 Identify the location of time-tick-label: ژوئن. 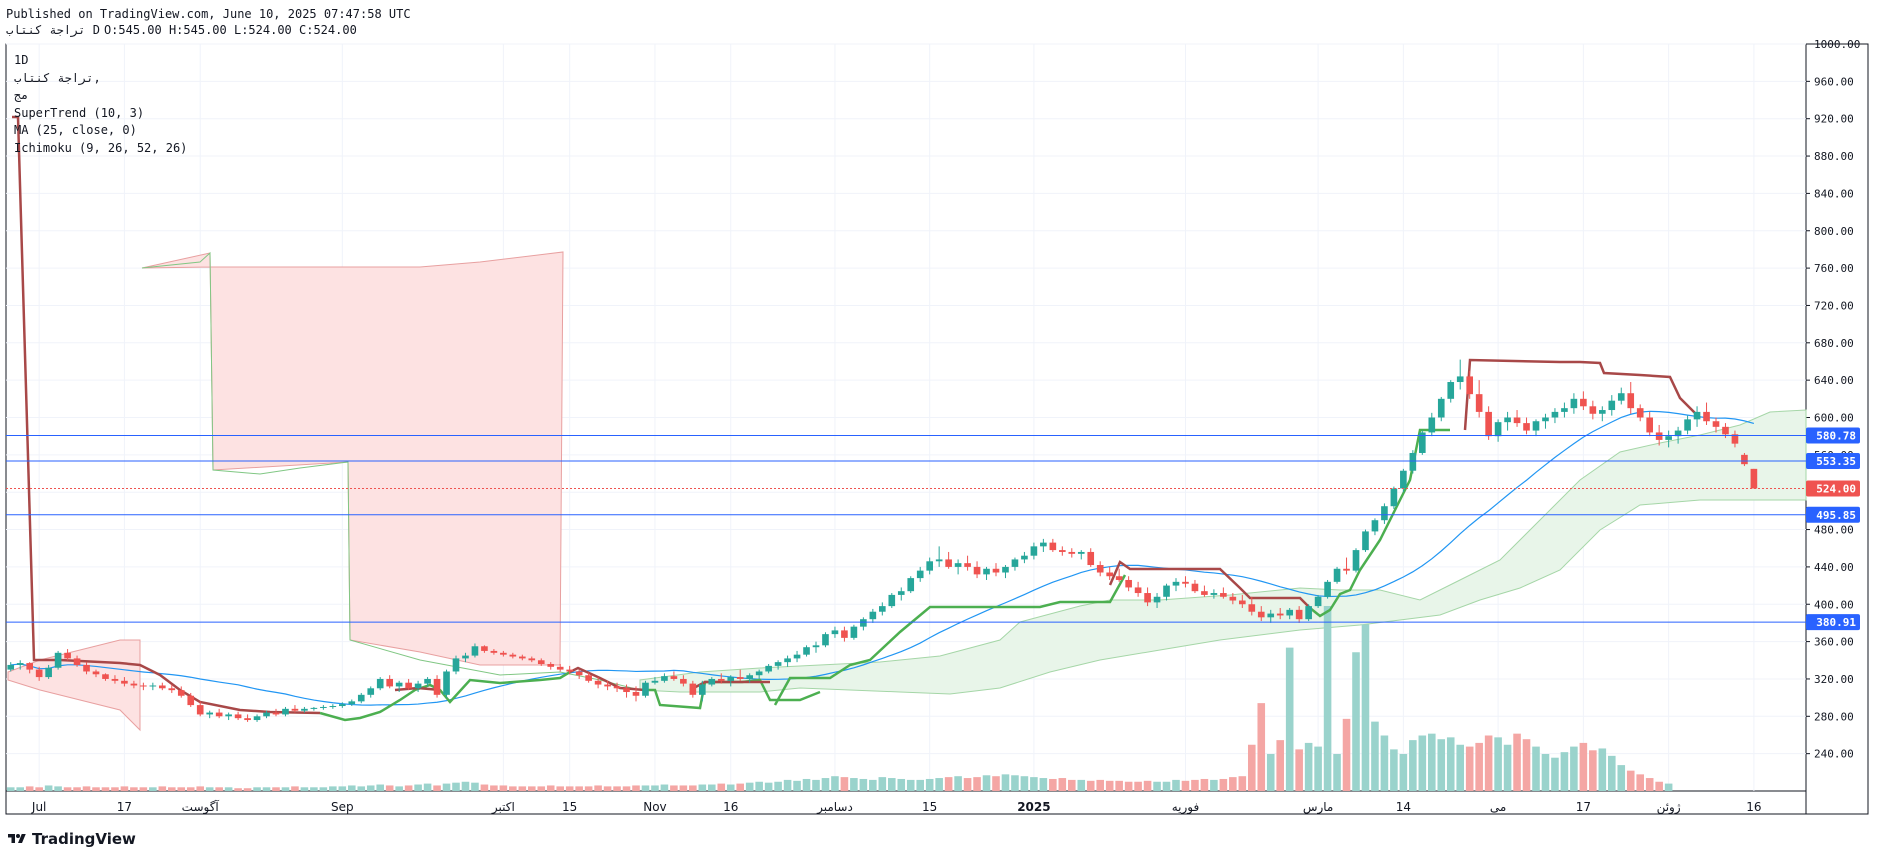
(1669, 807).